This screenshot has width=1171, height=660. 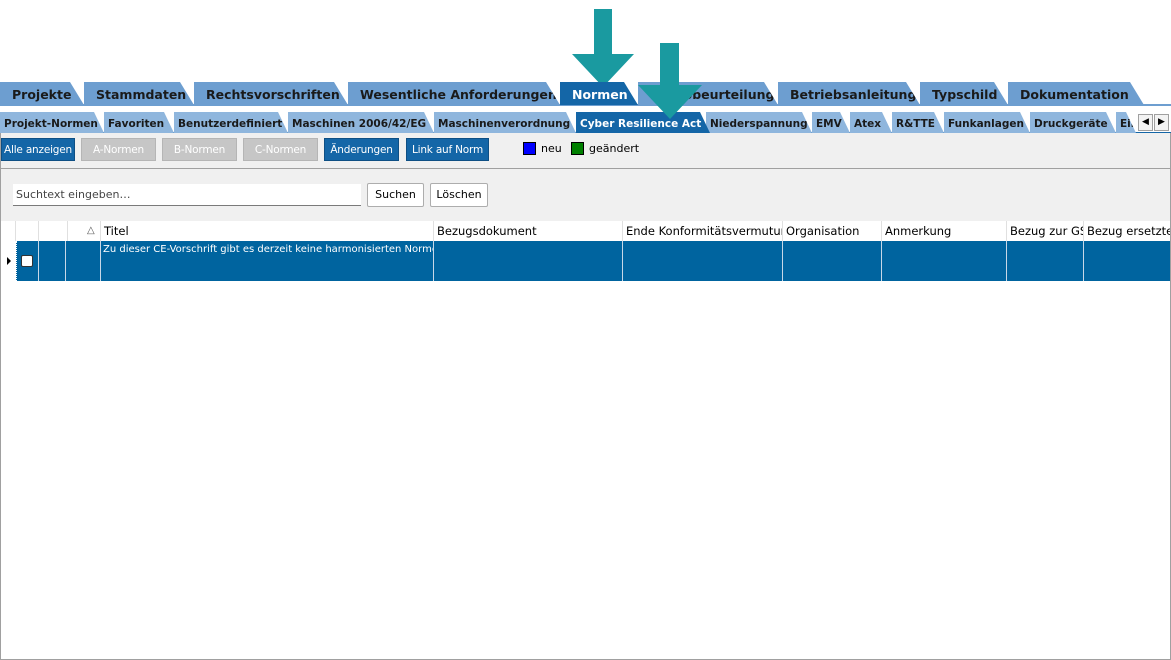 What do you see at coordinates (118, 149) in the screenshot?
I see `a-norms-button: A-Normen` at bounding box center [118, 149].